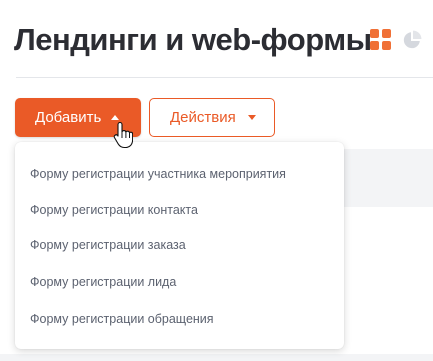  What do you see at coordinates (380, 39) in the screenshot?
I see `grid-view-icon` at bounding box center [380, 39].